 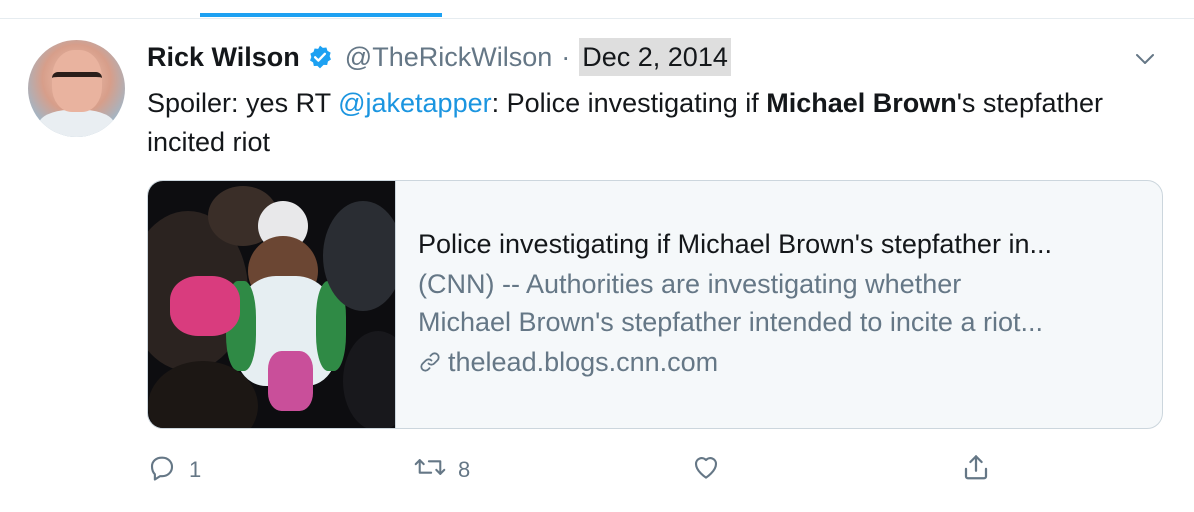 What do you see at coordinates (1145, 59) in the screenshot?
I see `chevron-down-icon` at bounding box center [1145, 59].